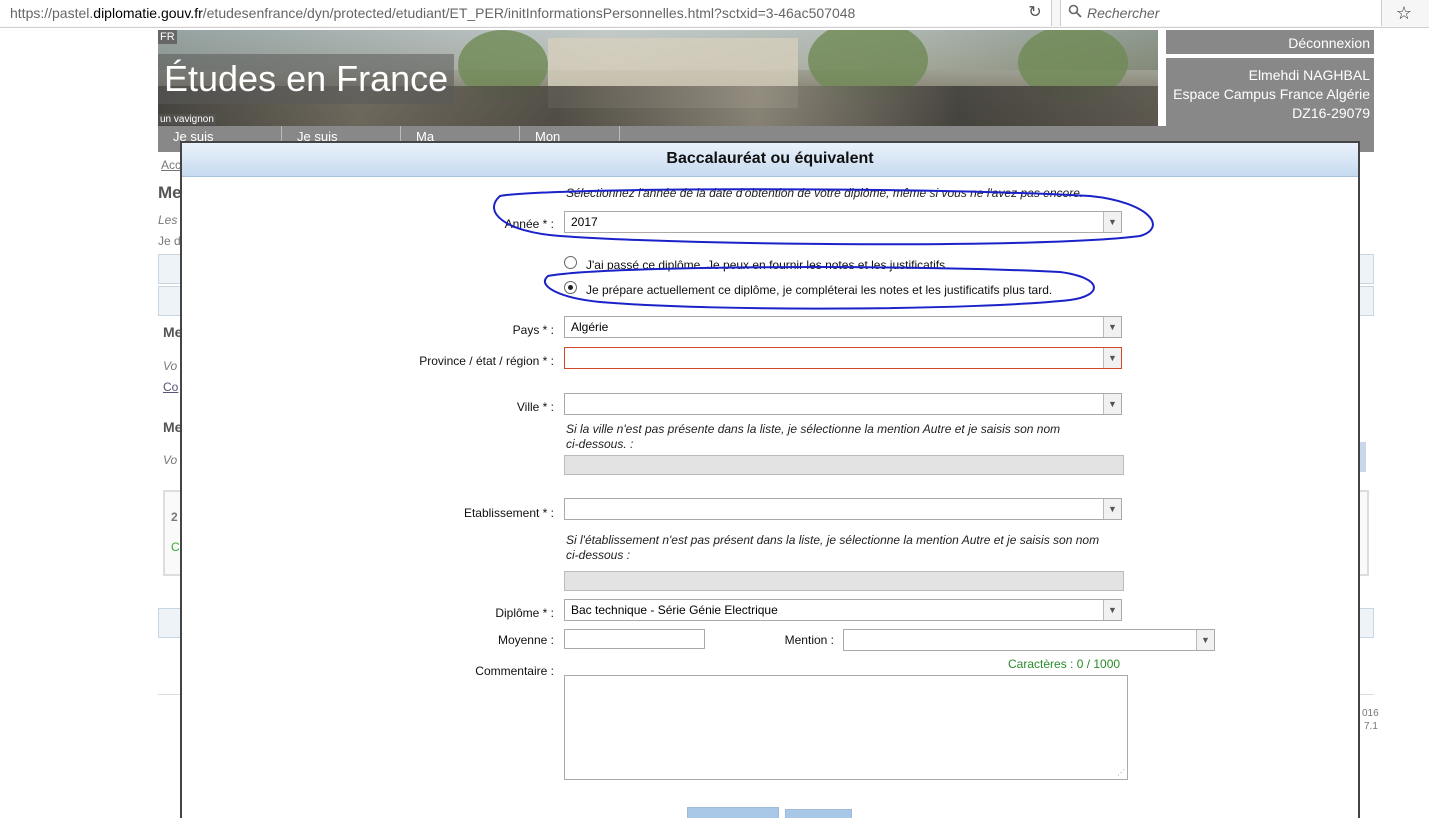 The height and width of the screenshot is (818, 1429). I want to click on city-select: ▼, so click(843, 404).